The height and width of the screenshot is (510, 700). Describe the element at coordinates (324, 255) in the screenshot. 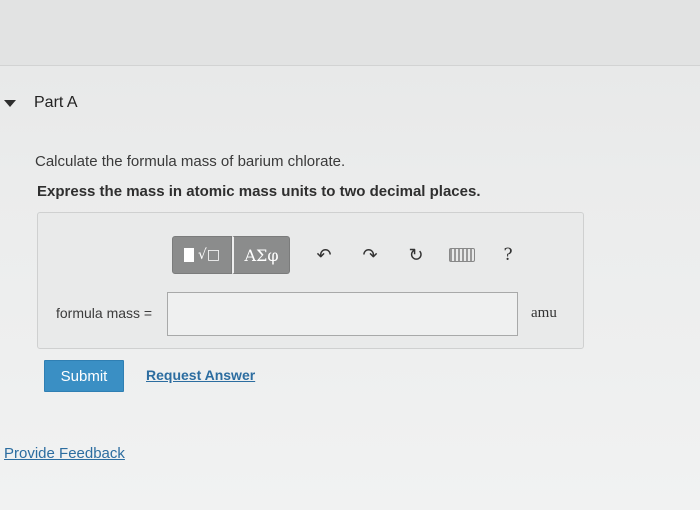

I see `undo-icon: ↶` at that location.